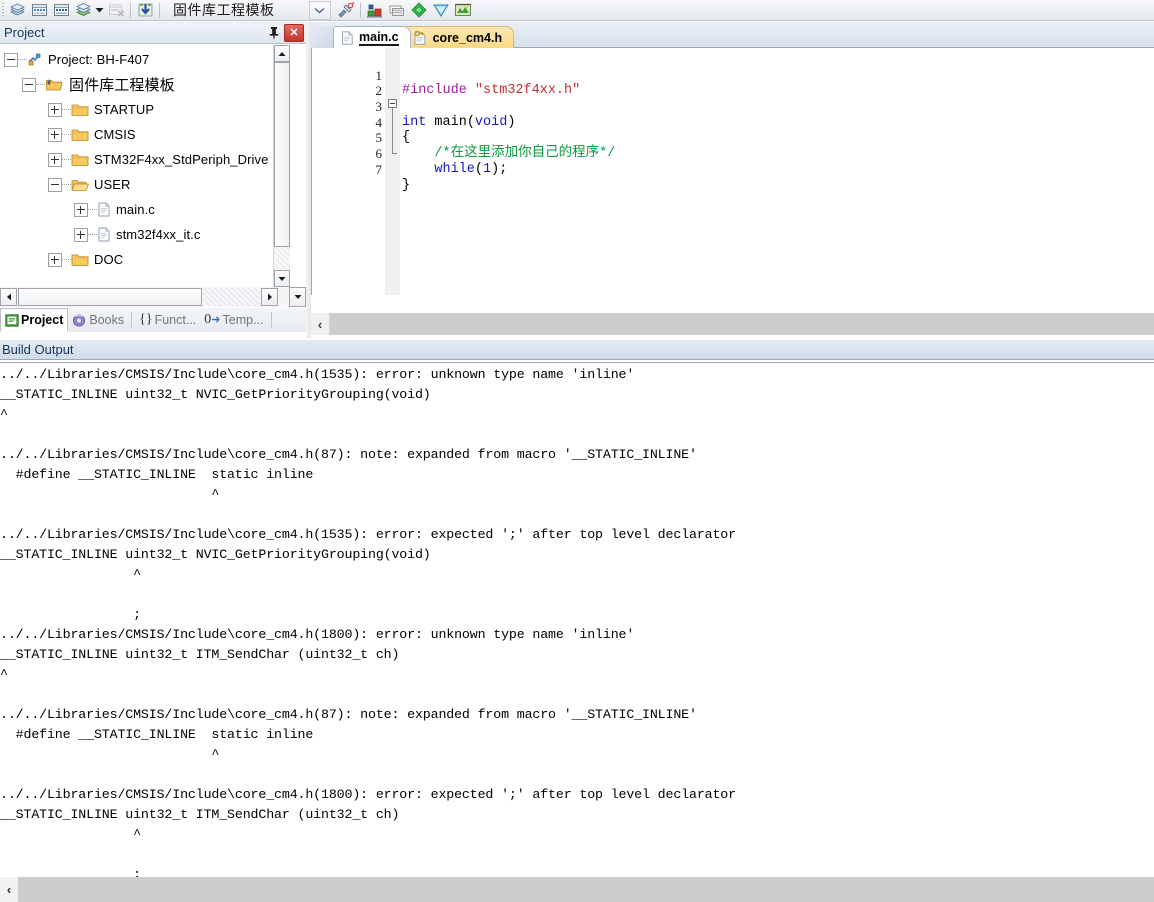  What do you see at coordinates (116, 10) in the screenshot?
I see `stop-build-icon` at bounding box center [116, 10].